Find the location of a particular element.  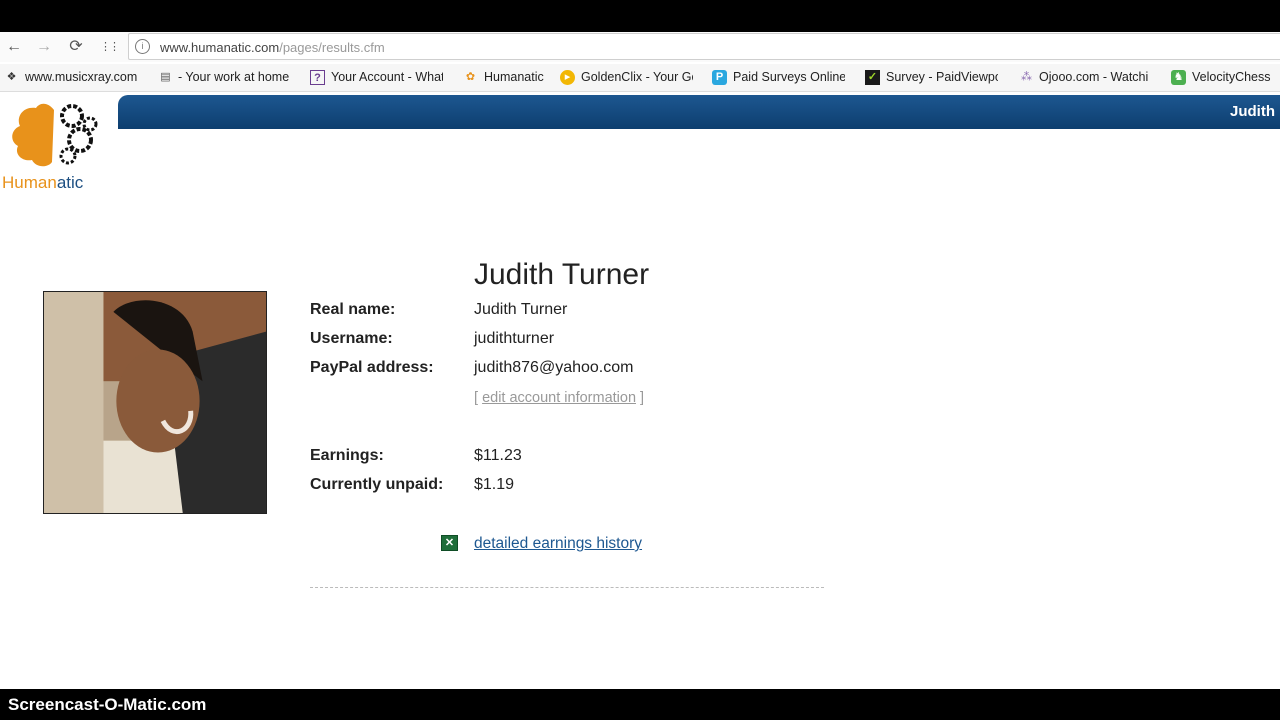

unpaid-value: $1.19 is located at coordinates (494, 484).